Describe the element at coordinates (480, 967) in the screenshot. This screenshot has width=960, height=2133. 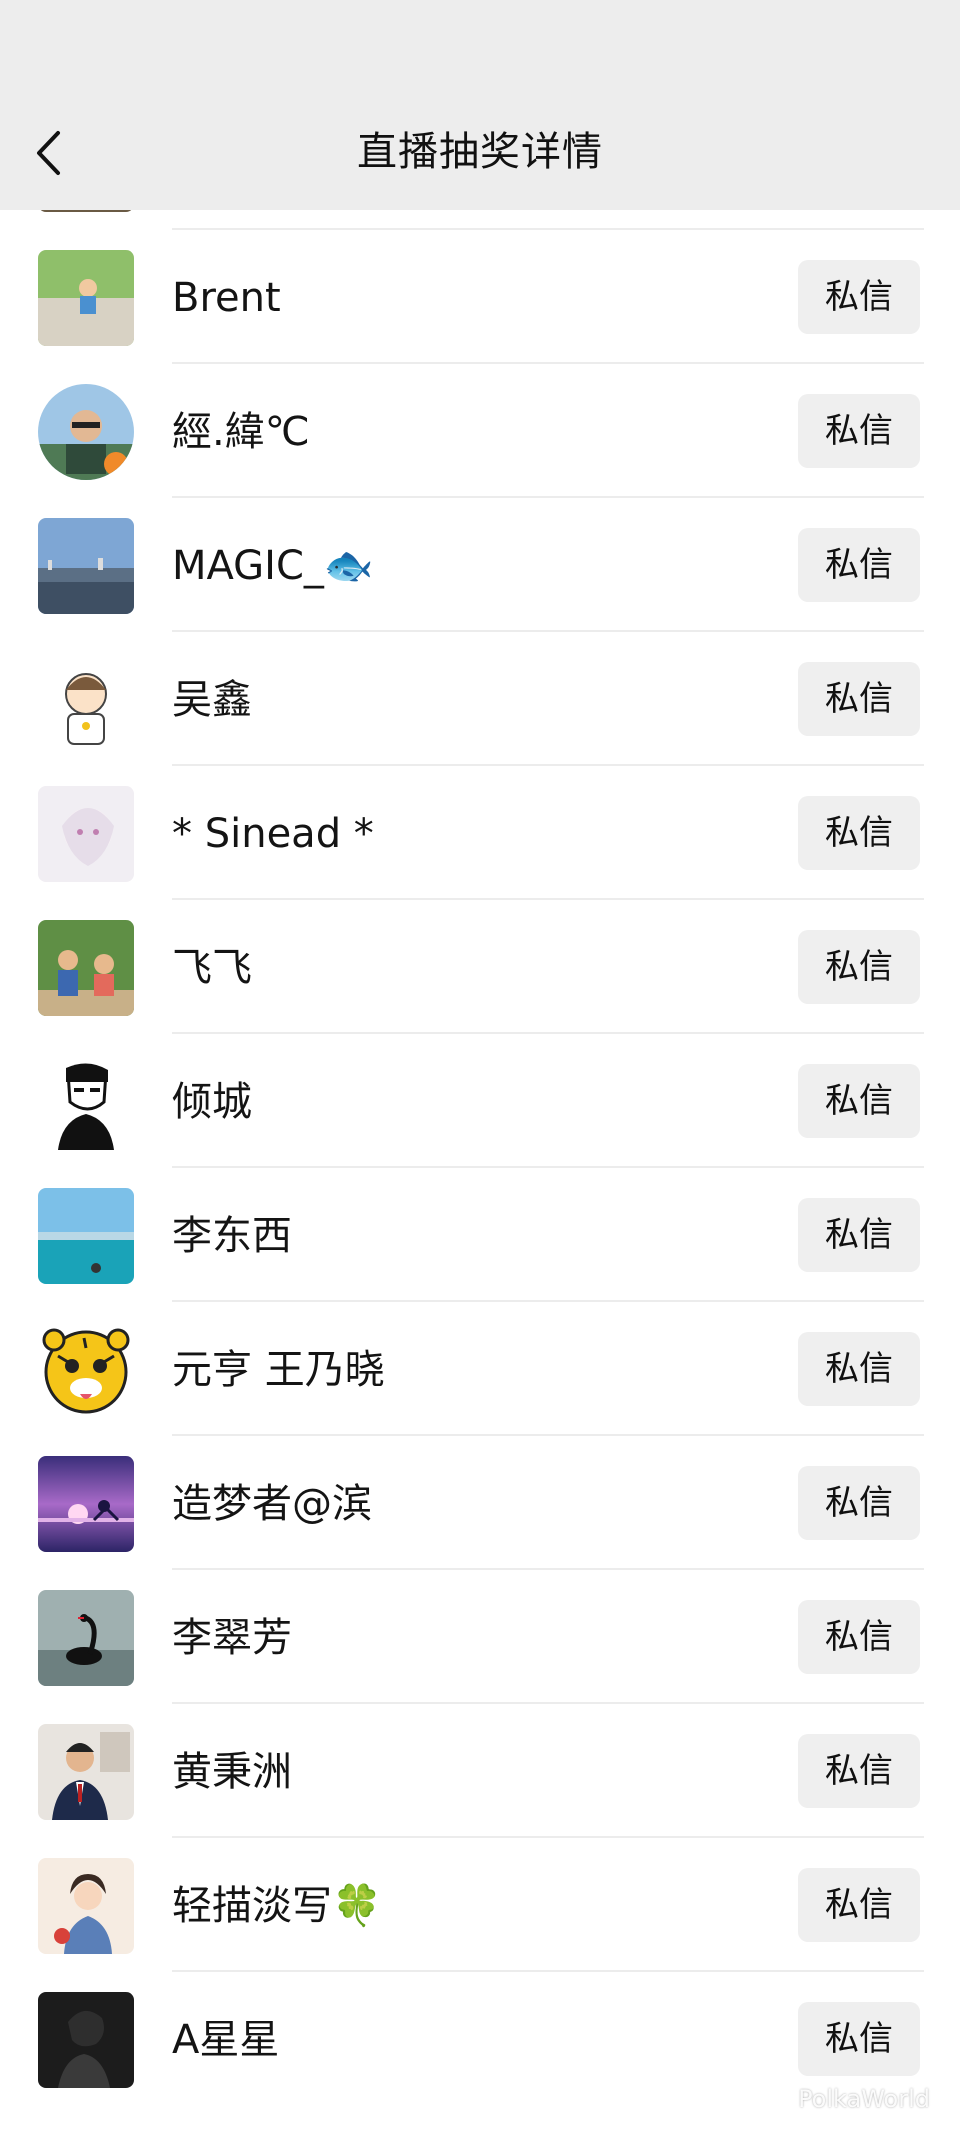
I see `list-item: 飞飞 私信` at that location.